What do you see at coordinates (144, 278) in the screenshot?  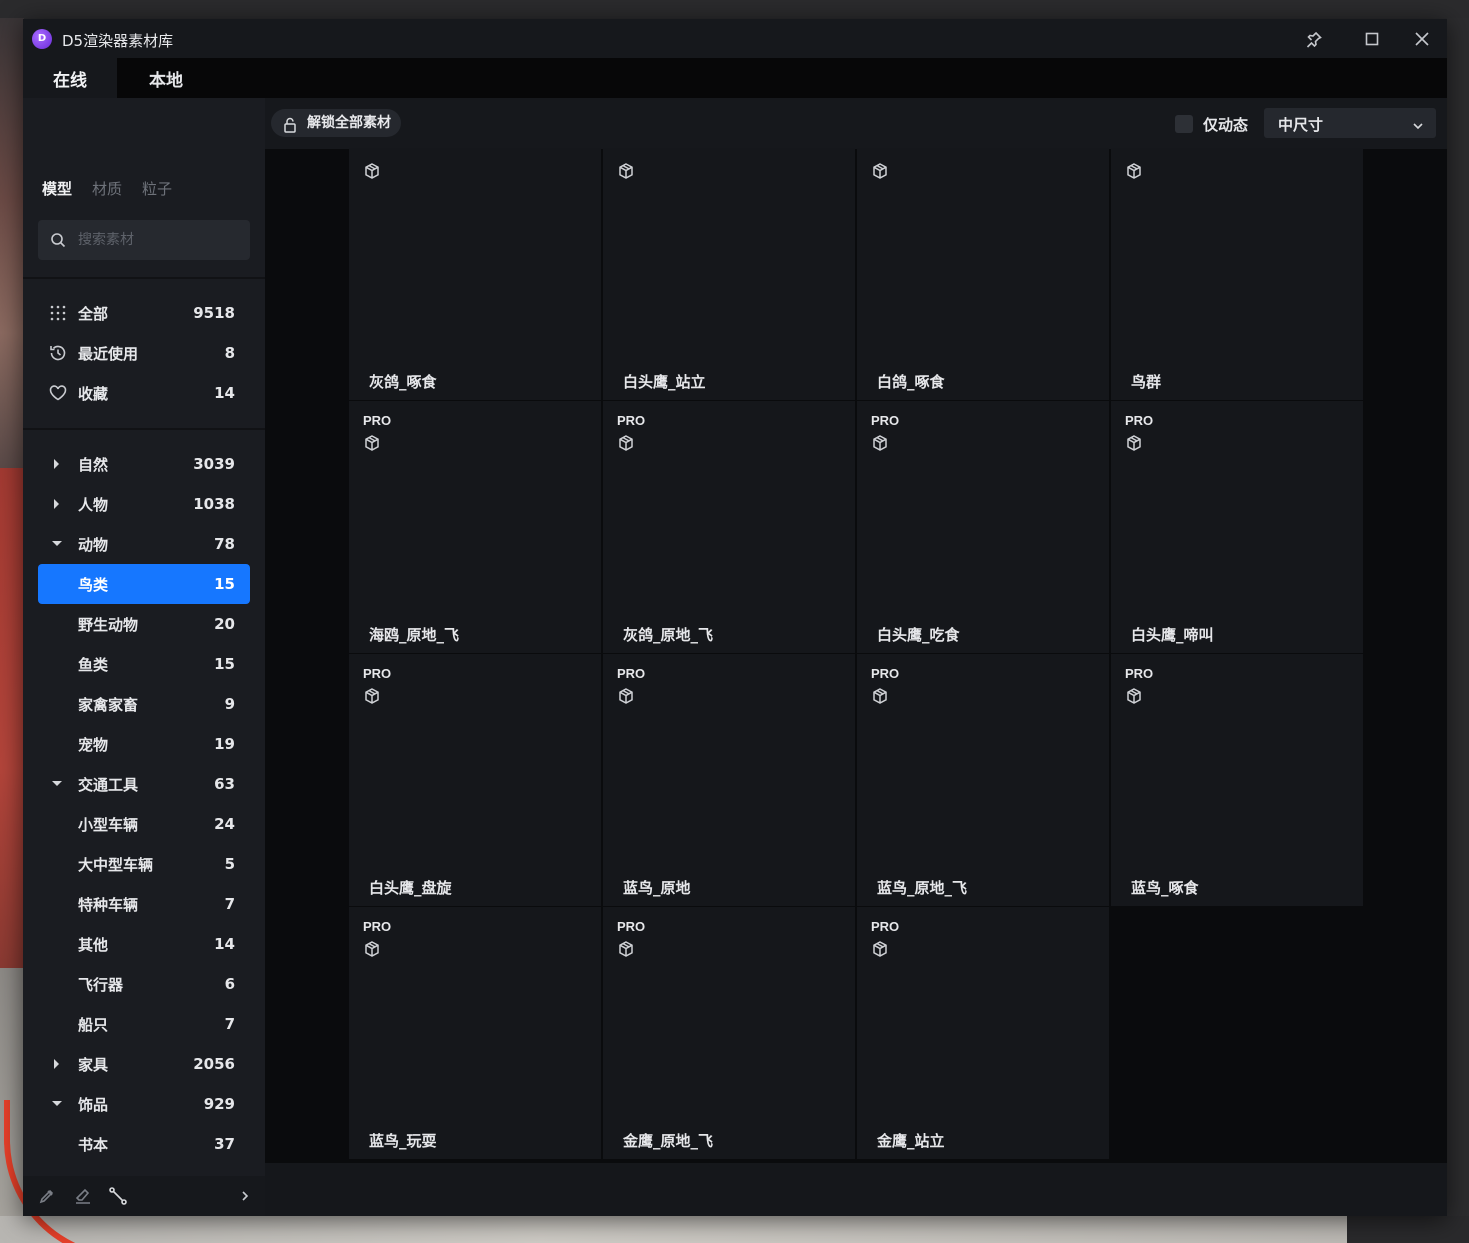 I see `divider` at bounding box center [144, 278].